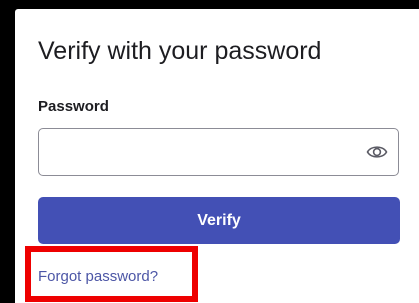  Describe the element at coordinates (73, 106) in the screenshot. I see `password-label: Password` at that location.